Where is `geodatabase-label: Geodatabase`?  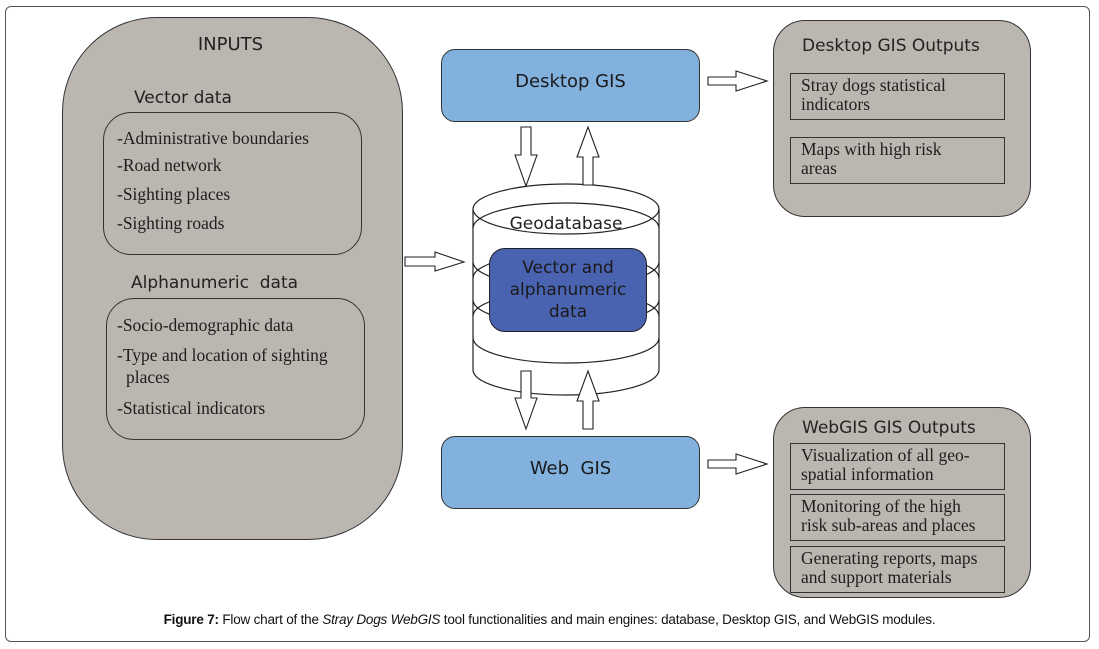 geodatabase-label: Geodatabase is located at coordinates (566, 224).